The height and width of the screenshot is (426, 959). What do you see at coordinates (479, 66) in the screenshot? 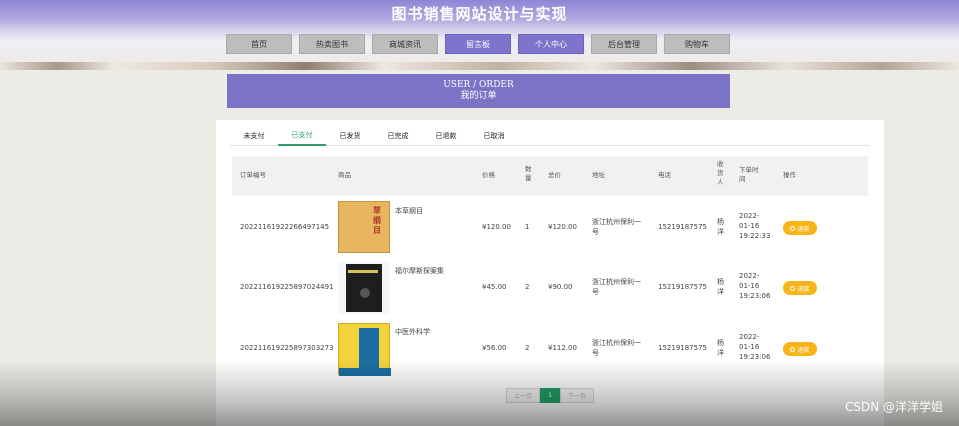
I see `banner-strip` at bounding box center [479, 66].